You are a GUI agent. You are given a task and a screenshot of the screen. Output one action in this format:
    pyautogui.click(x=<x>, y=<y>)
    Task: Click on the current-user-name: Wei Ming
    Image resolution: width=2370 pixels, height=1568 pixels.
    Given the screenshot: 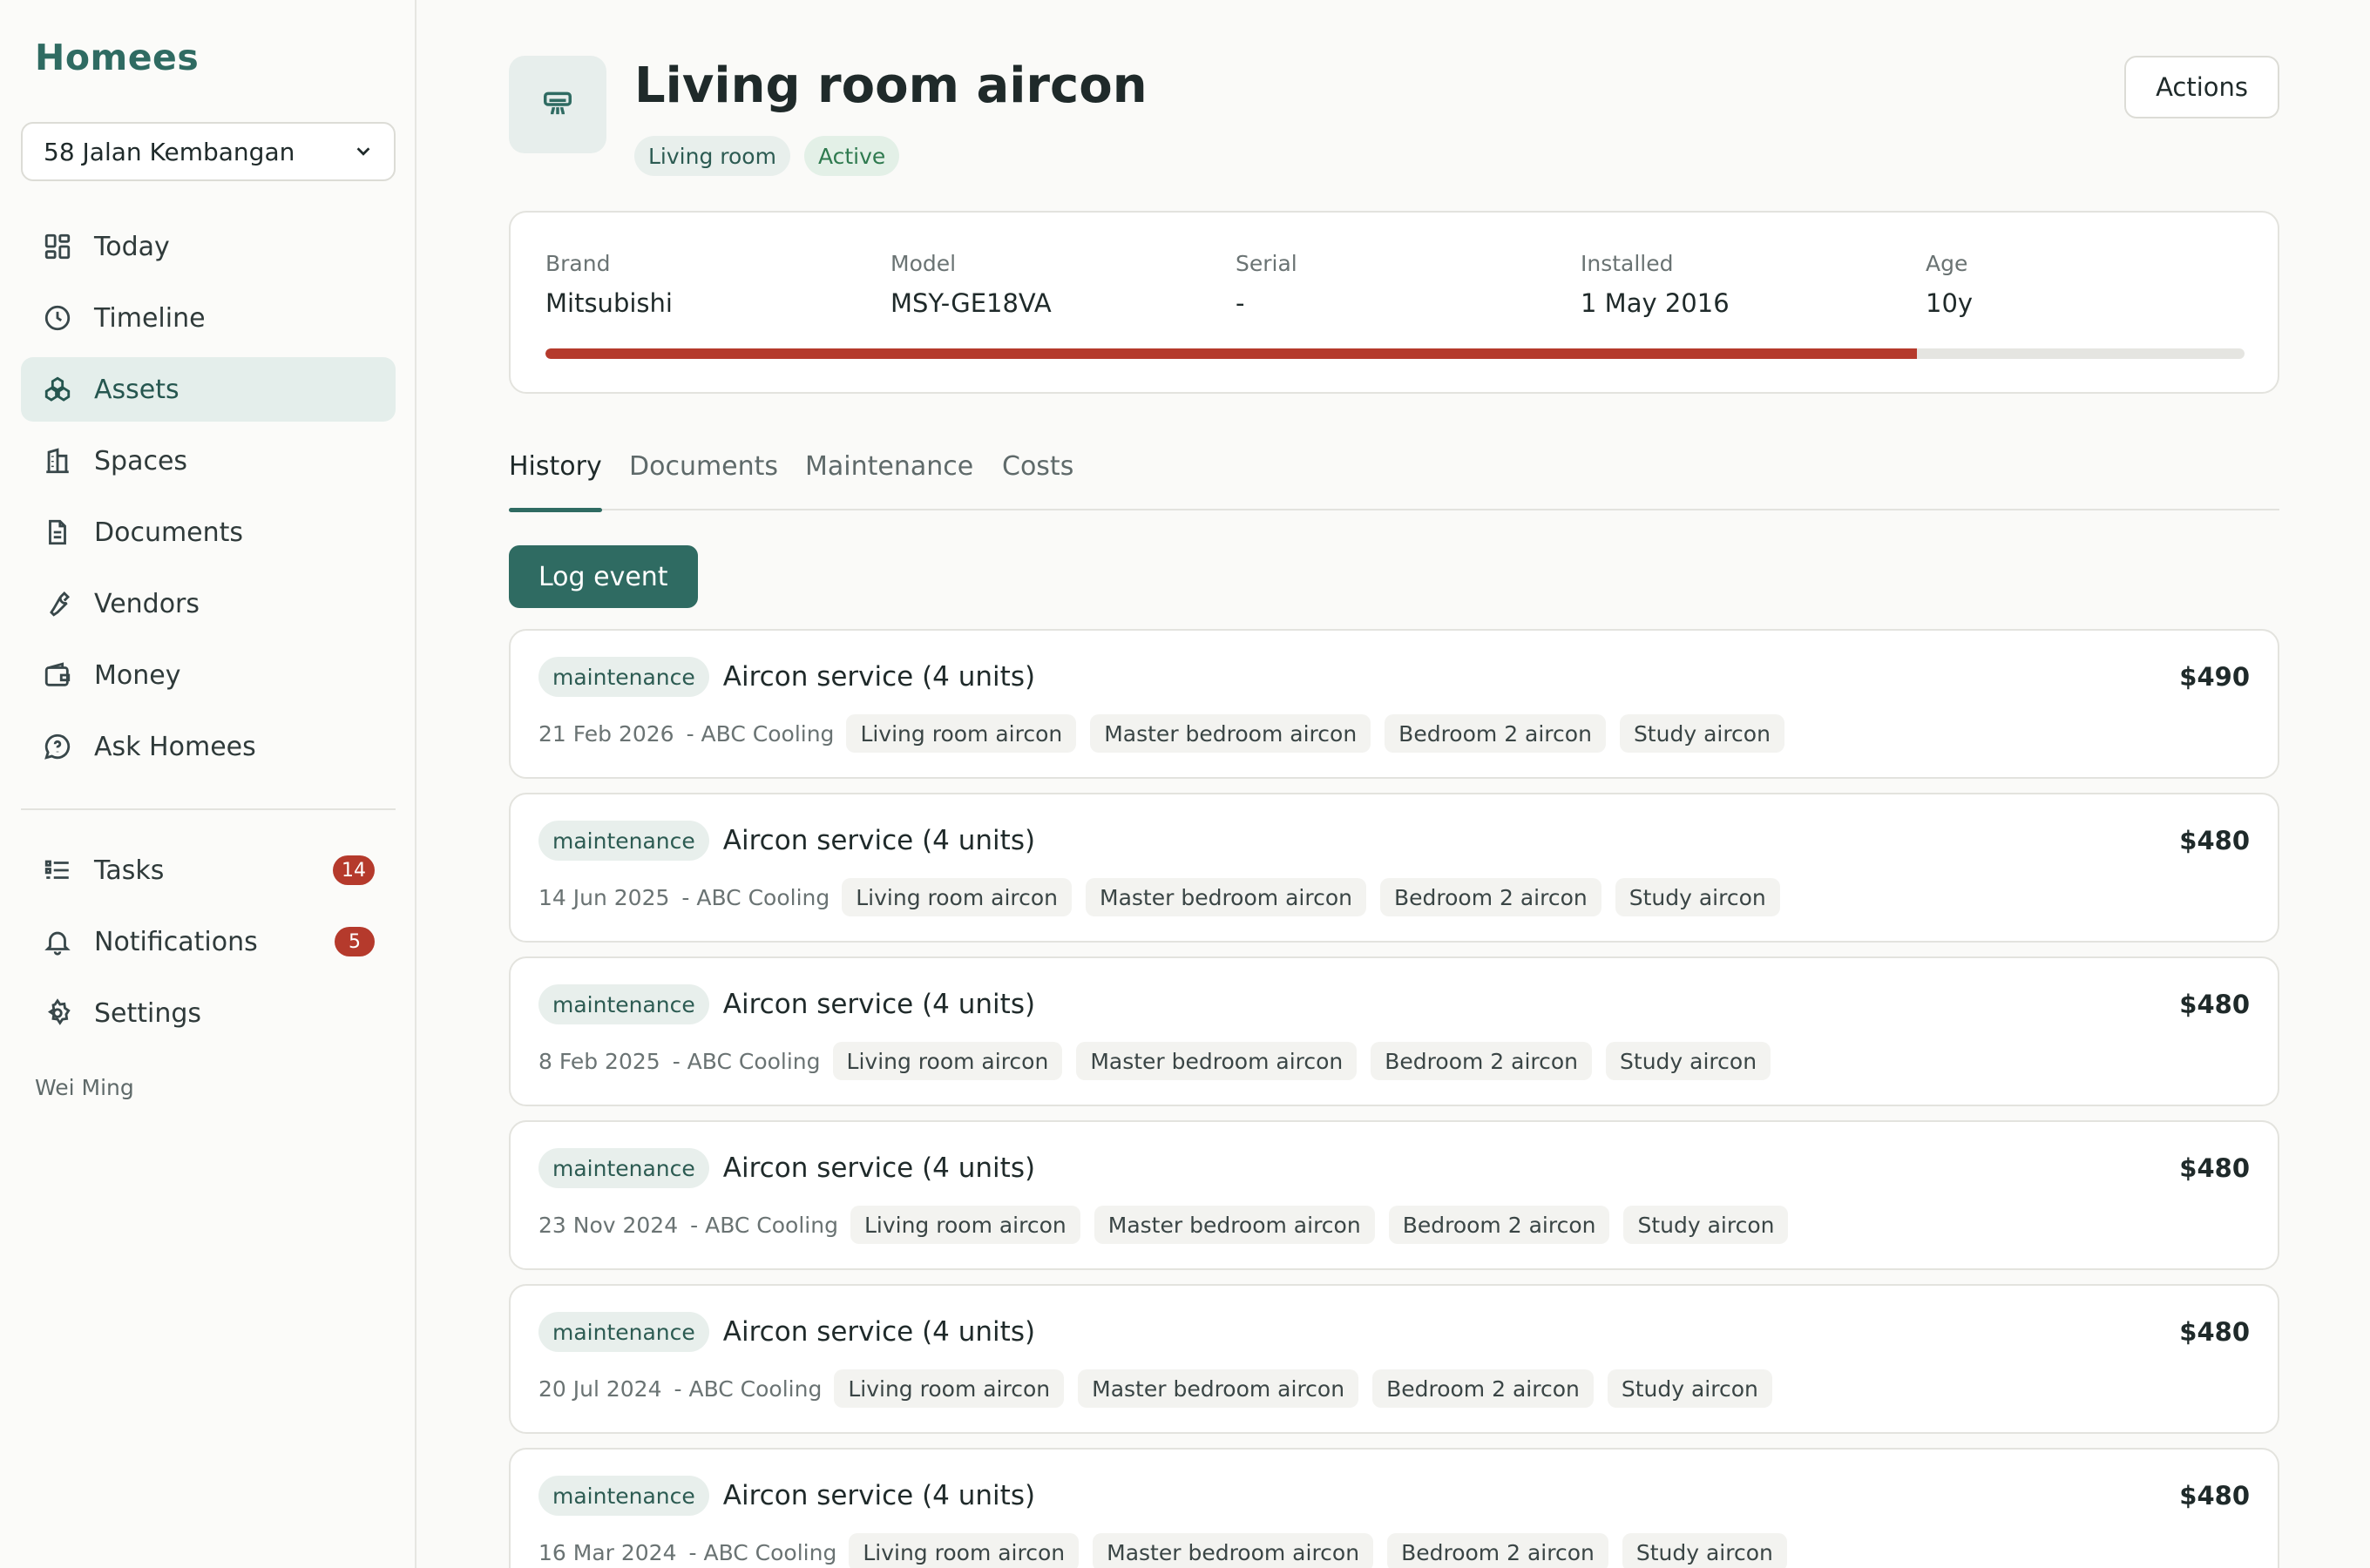 What is the action you would take?
    pyautogui.click(x=84, y=1087)
    